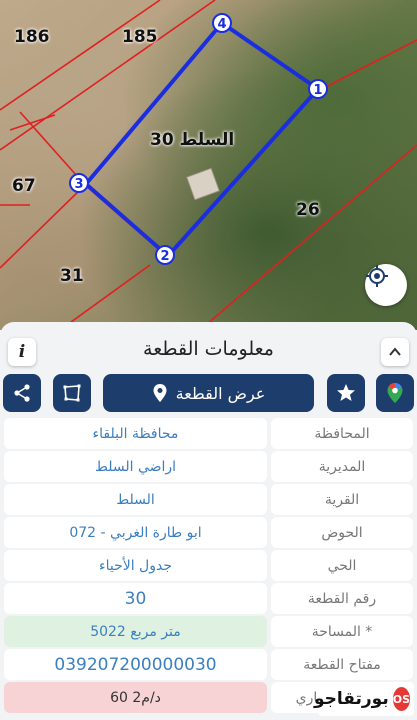 This screenshot has width=417, height=720. I want to click on collapse-button, so click(395, 352).